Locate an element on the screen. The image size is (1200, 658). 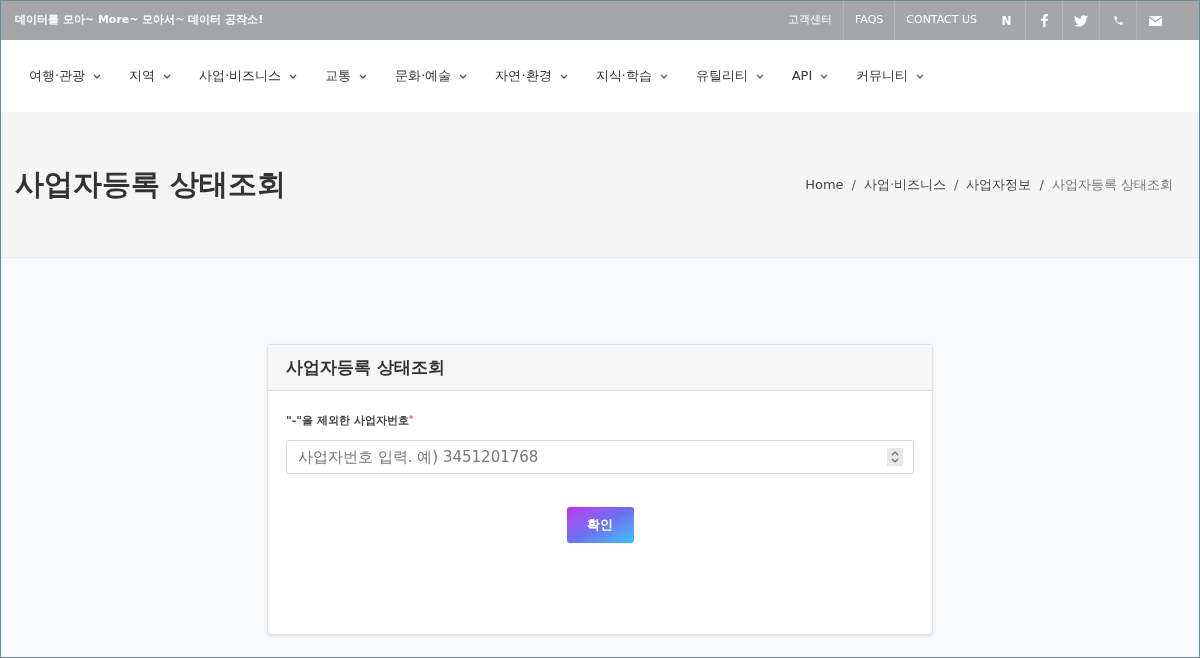
nav-menu-item: 여행·관광 is located at coordinates (65, 76).